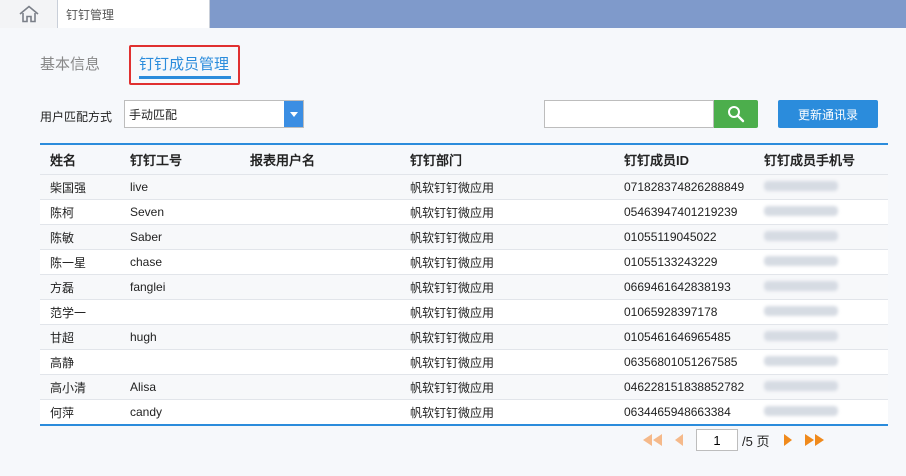 This screenshot has width=906, height=476. I want to click on cell-name: 陈一星, so click(68, 262).